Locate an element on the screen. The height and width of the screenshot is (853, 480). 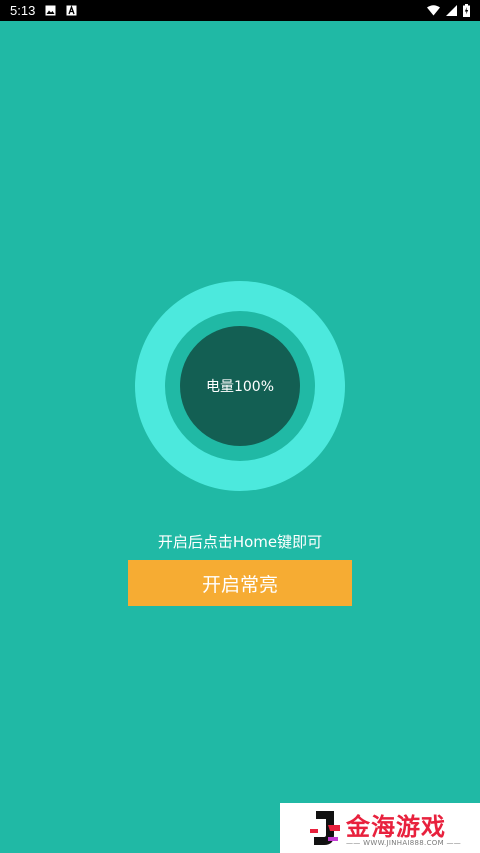
watermark: 金海游戏 —— WWW.JINHAI888.COM —— is located at coordinates (380, 828).